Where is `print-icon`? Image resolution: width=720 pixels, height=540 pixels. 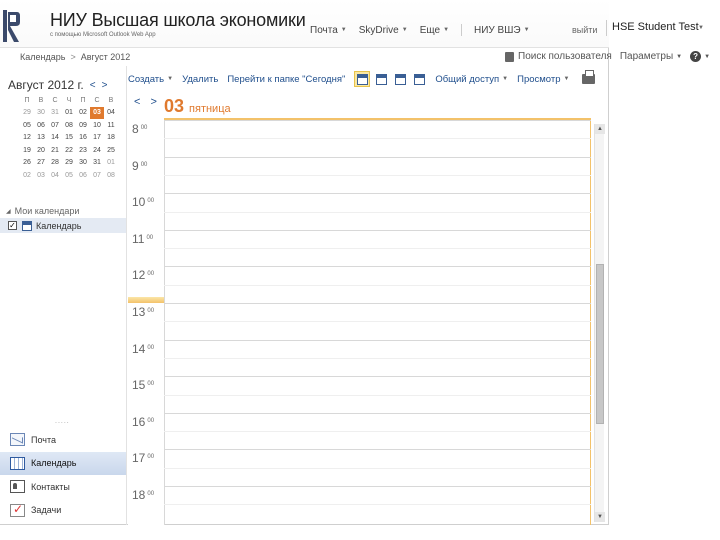
print-icon is located at coordinates (589, 77).